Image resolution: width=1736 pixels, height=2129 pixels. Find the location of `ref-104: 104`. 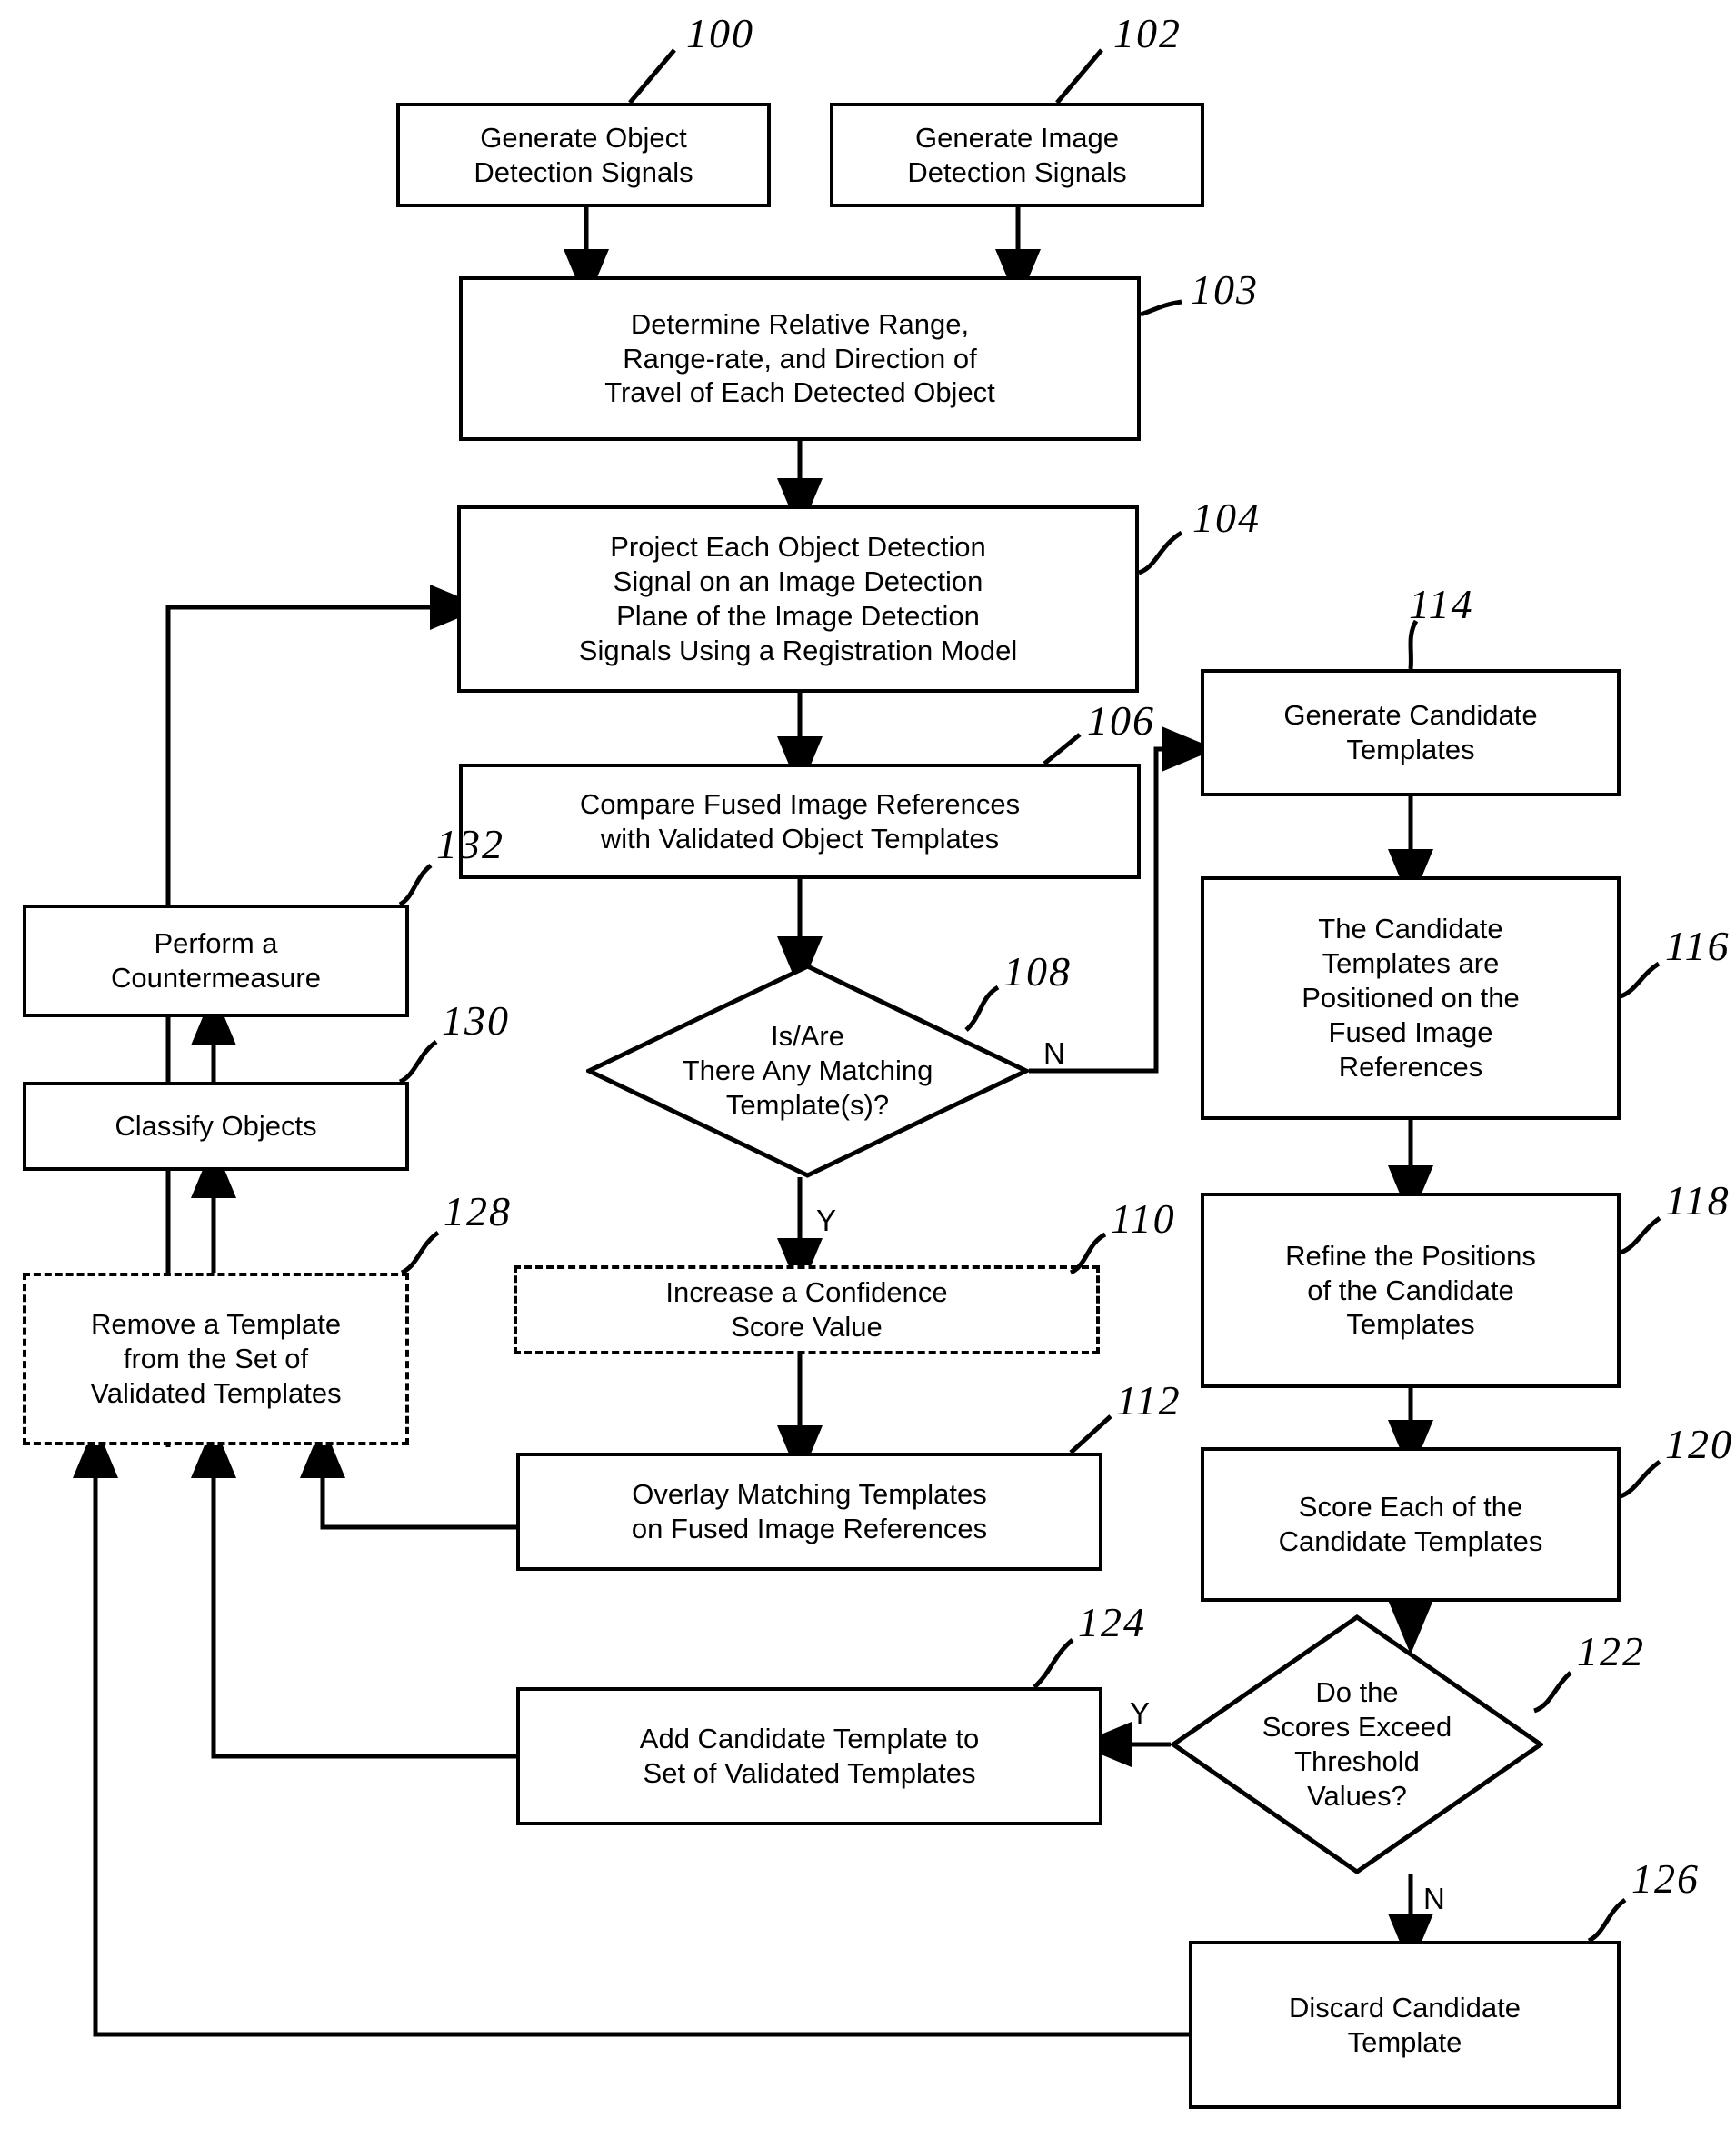

ref-104: 104 is located at coordinates (1226, 518).